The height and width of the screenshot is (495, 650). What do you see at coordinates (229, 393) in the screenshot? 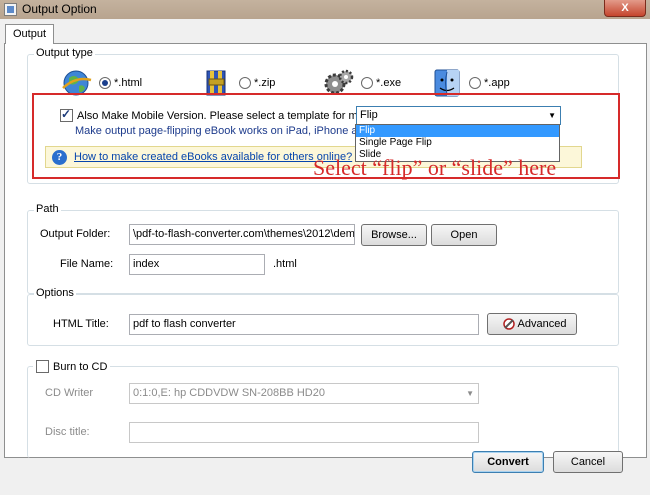
I see `cd-writer-value: 0:1:0,E: hp CDDVDW SN-208BB HD20` at bounding box center [229, 393].